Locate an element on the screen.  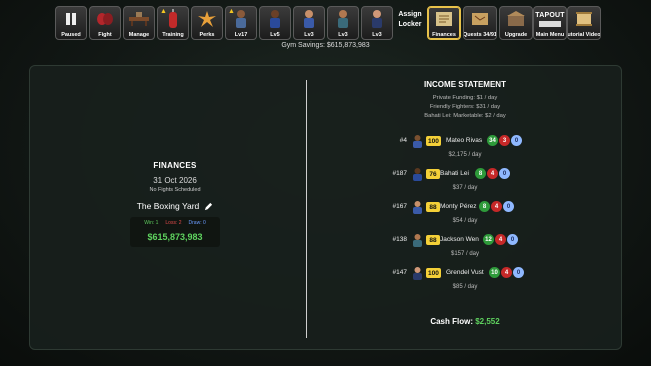
fighter-slot-5: Lv3 is located at coordinates (377, 23).